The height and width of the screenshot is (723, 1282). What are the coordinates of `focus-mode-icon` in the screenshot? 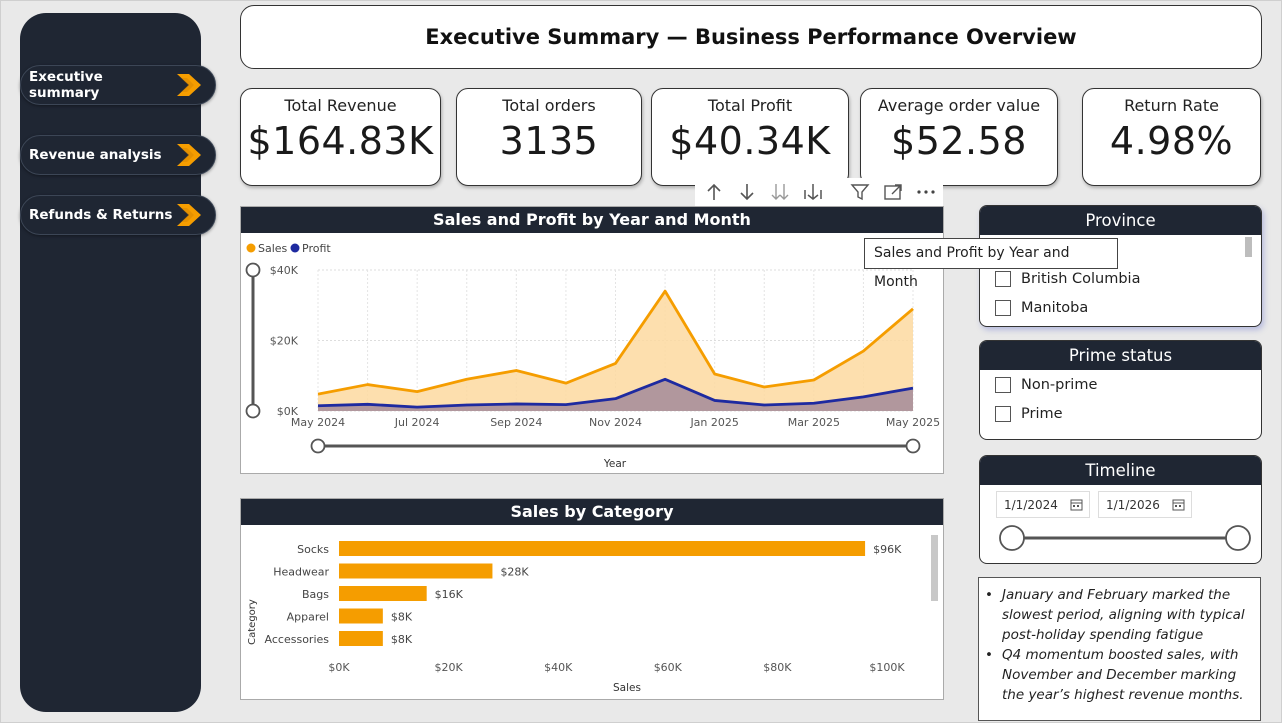 It's located at (893, 192).